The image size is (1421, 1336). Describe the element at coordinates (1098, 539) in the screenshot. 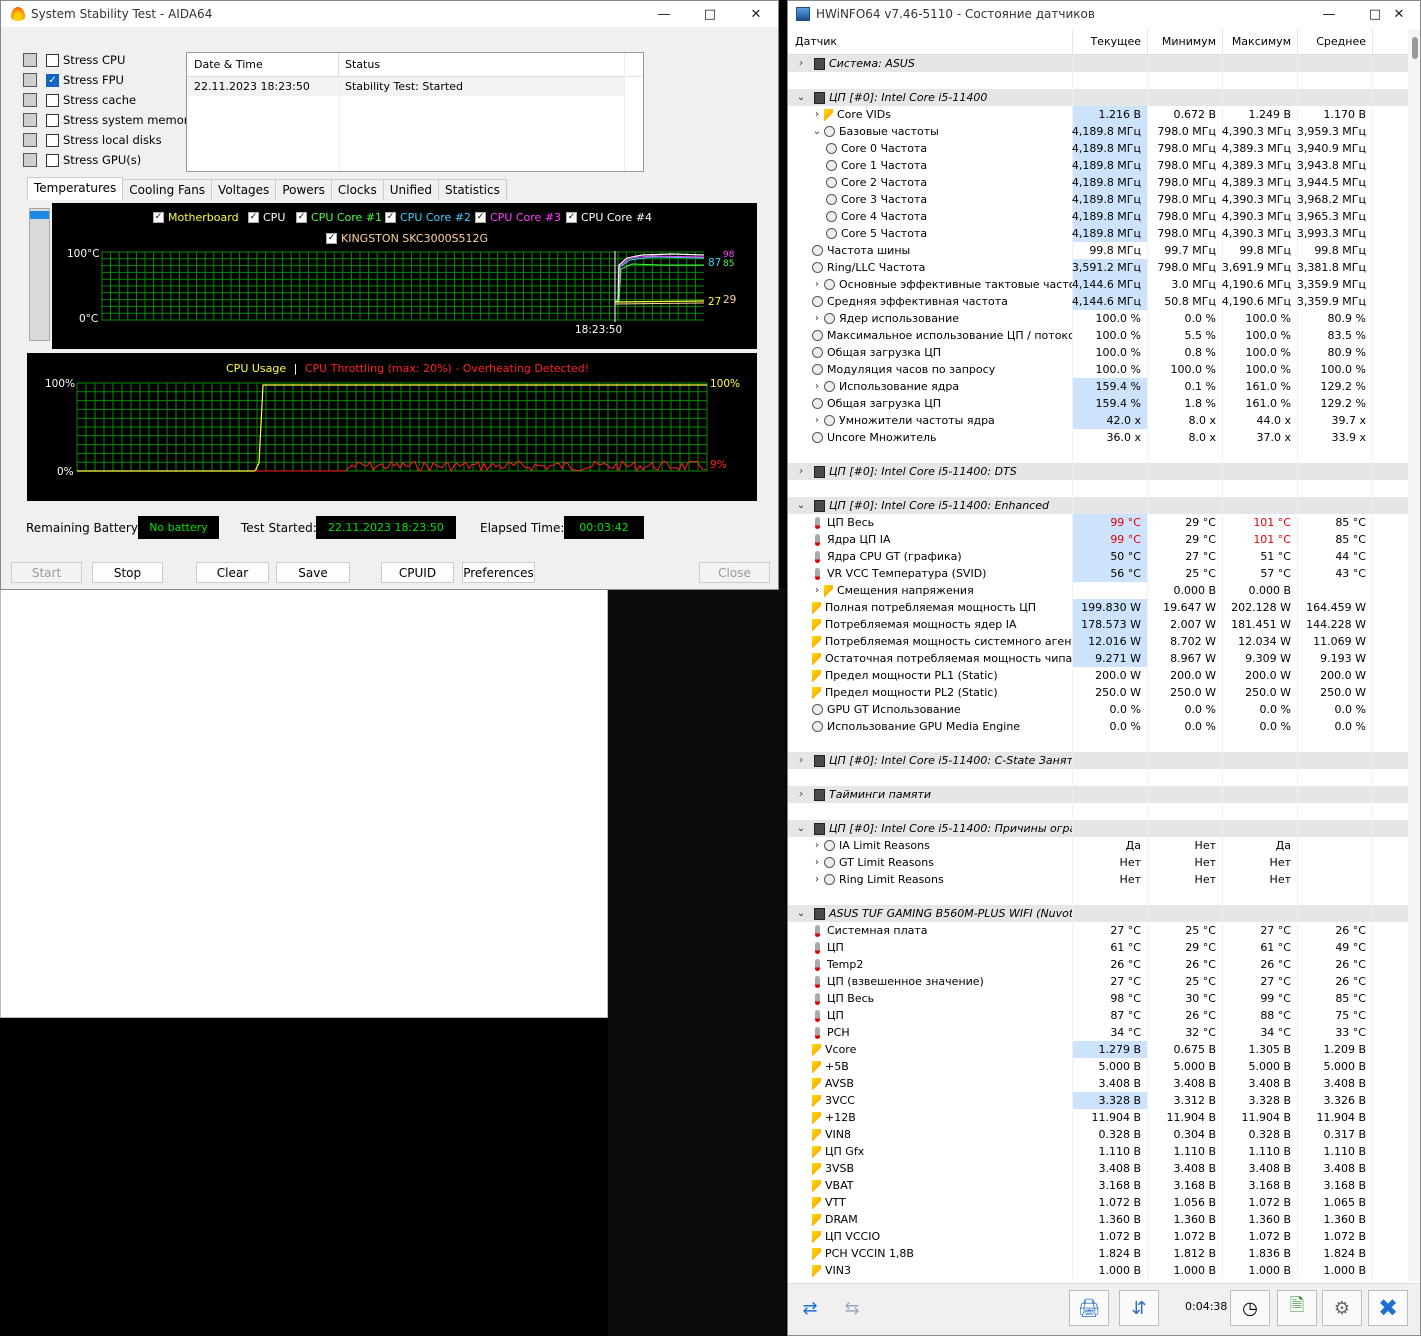

I see `sensor-row: Ядра ЦП IA 99 °C 29 °C 101 °C 85 °C` at that location.